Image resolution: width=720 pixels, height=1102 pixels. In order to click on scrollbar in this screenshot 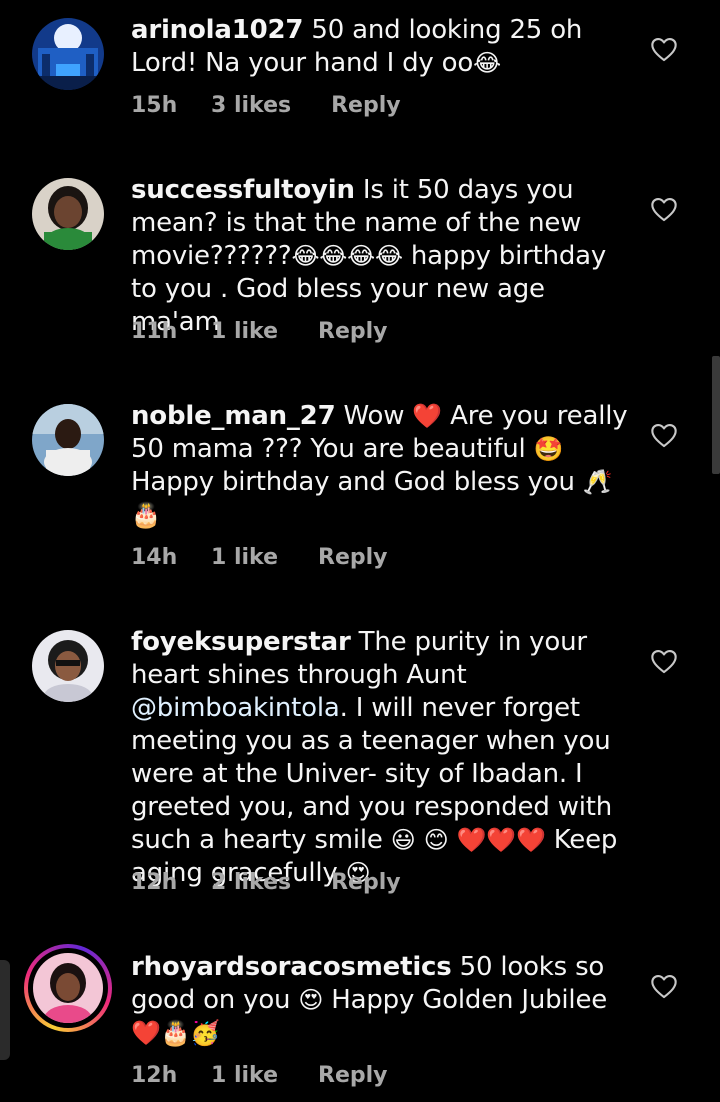, I will do `click(716, 415)`.